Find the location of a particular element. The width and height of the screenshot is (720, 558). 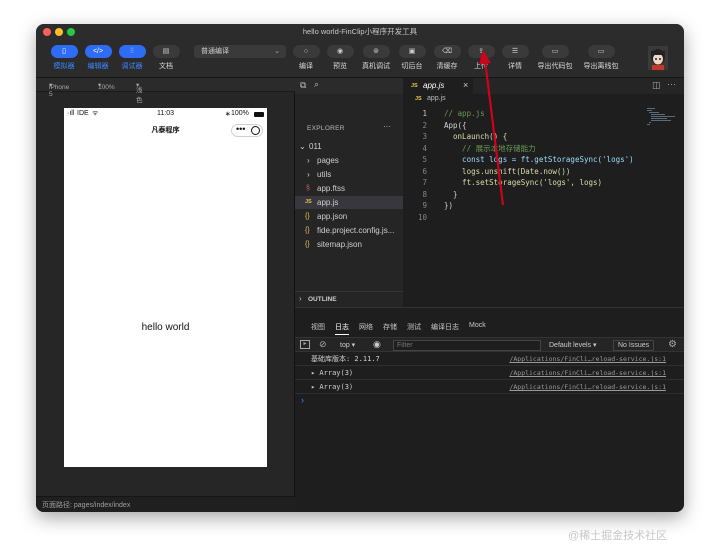

arrow-line is located at coordinates (494, 132).